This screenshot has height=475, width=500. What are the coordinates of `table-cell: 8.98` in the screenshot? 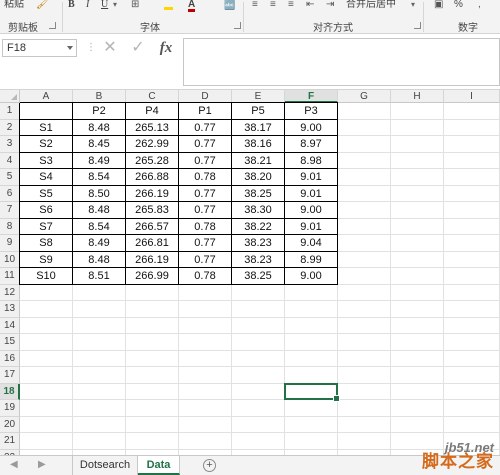 It's located at (311, 160).